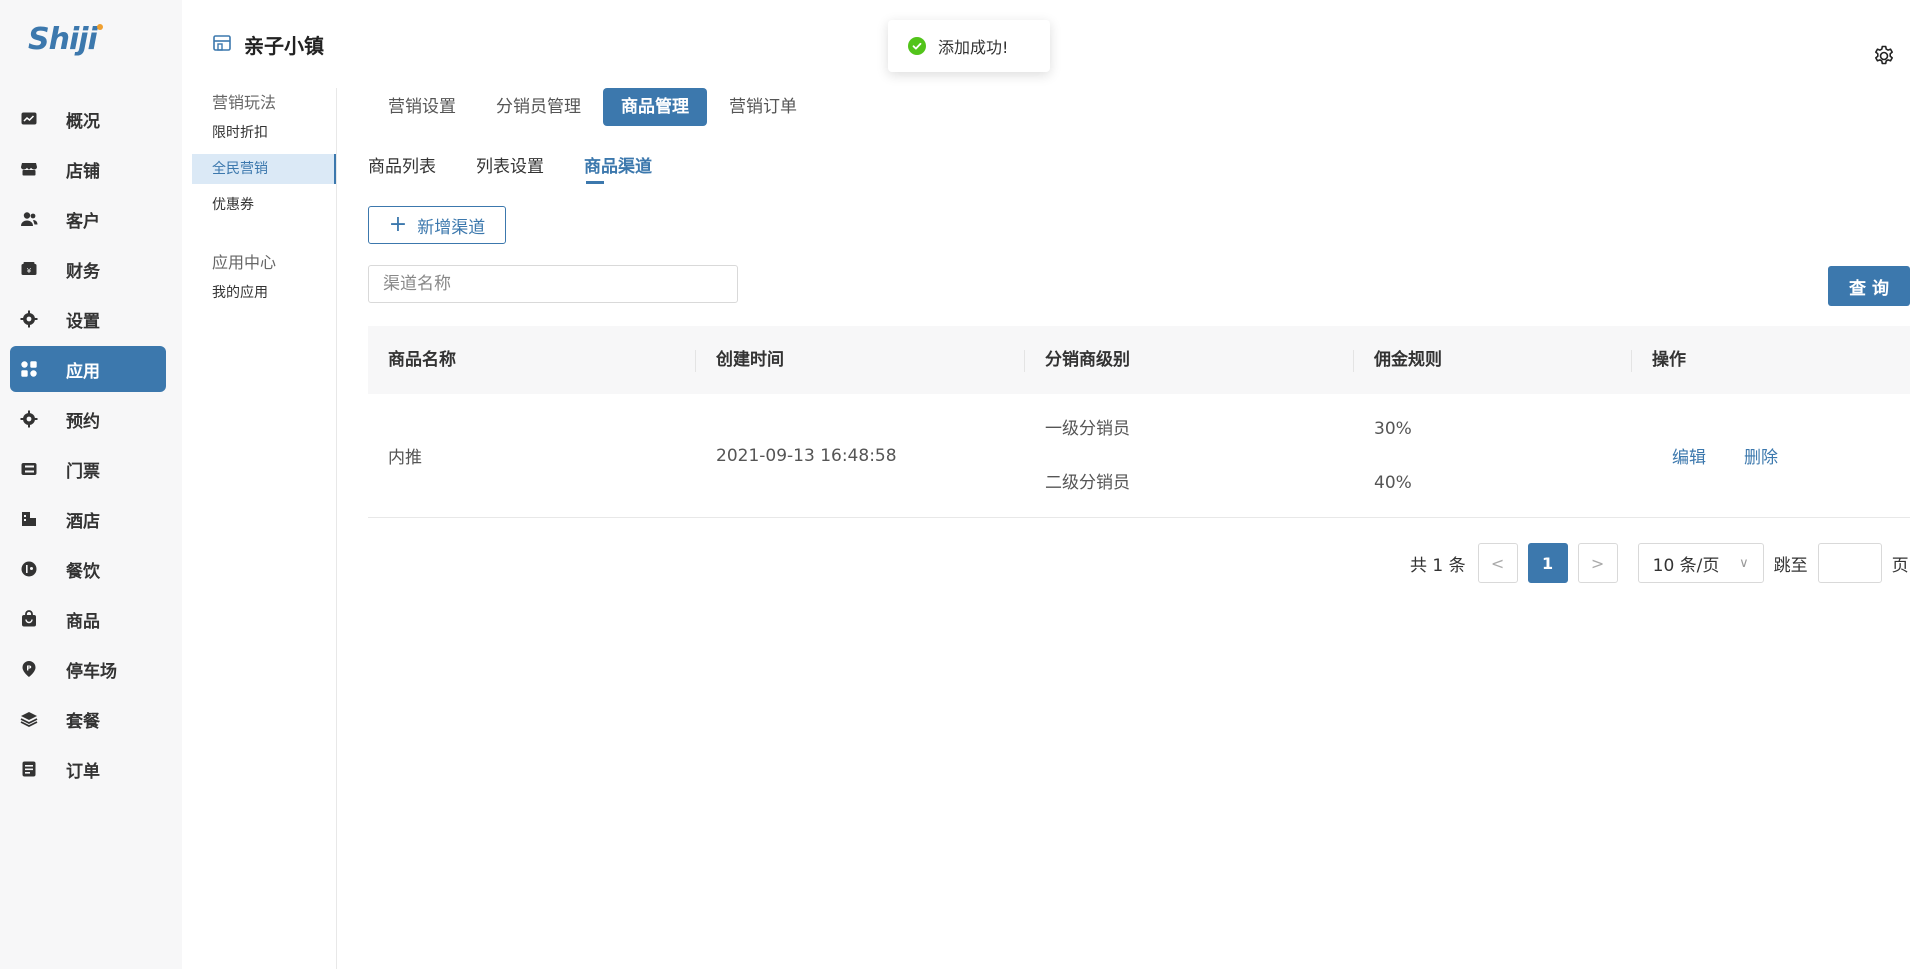 This screenshot has height=969, width=1920. I want to click on sidebar: Shiji 概况店铺客户 ¥ 财务设置应用预约门票酒店餐饮商品 P 停车场套餐订单, so click(91, 484).